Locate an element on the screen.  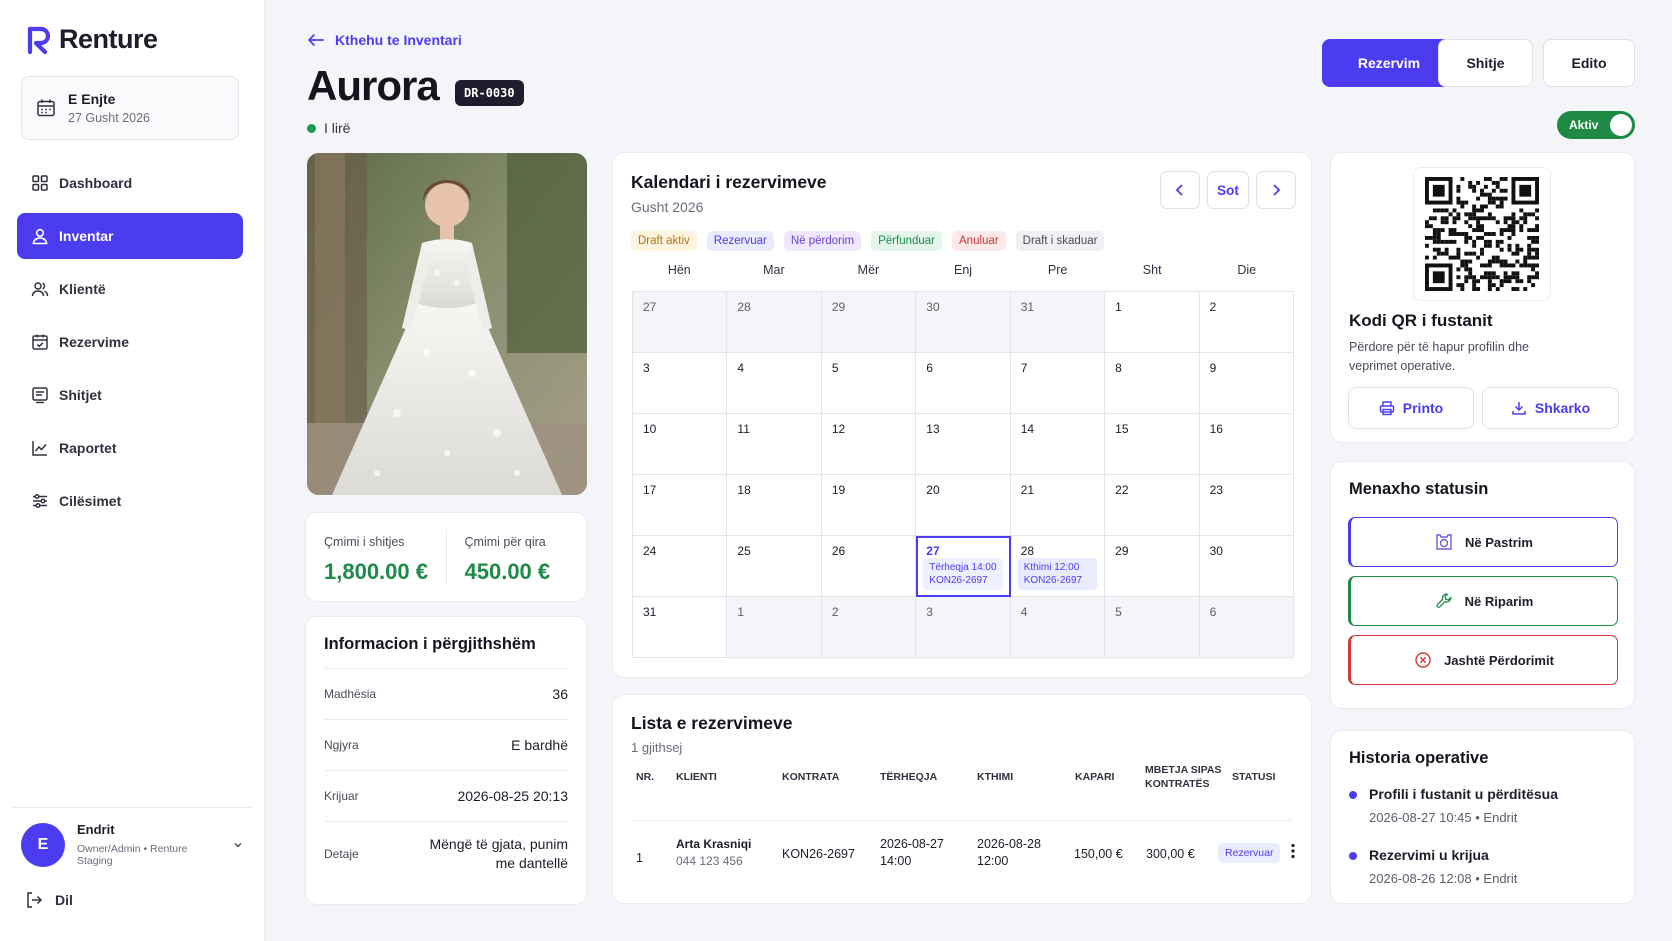
users-icon is located at coordinates (40, 289).